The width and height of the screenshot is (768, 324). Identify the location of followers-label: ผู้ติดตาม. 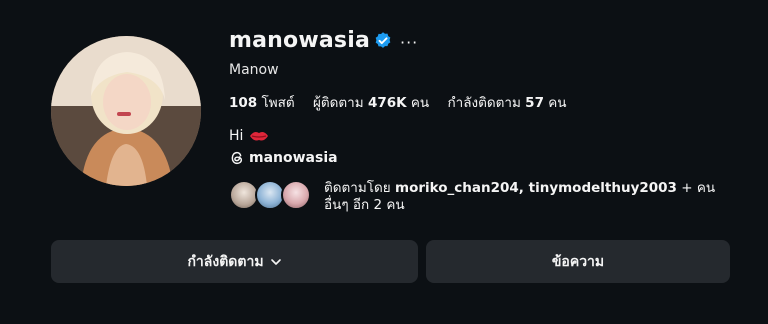
(338, 103).